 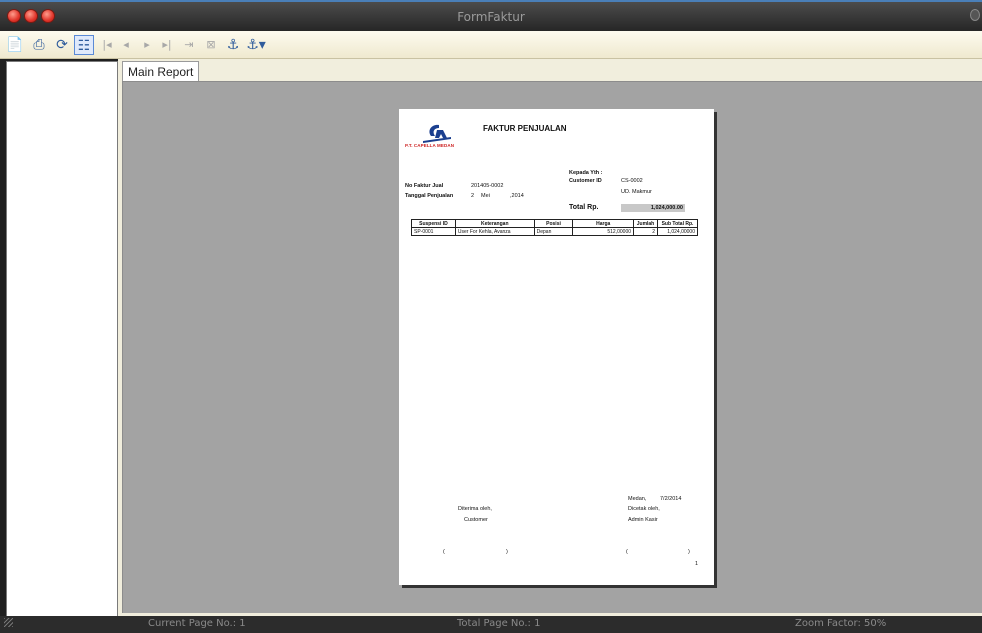 What do you see at coordinates (494, 223) in the screenshot?
I see `column-header: Keterangan` at bounding box center [494, 223].